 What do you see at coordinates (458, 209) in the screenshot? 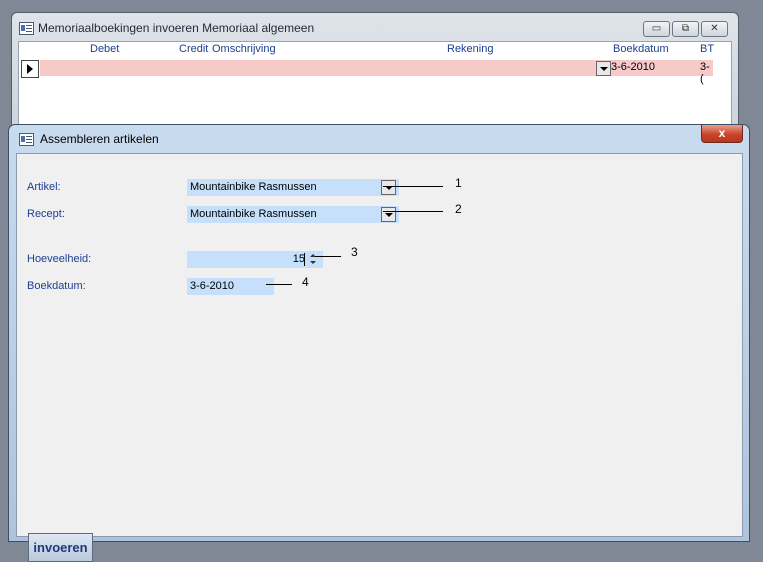
I see `callout-number-2: 2` at bounding box center [458, 209].